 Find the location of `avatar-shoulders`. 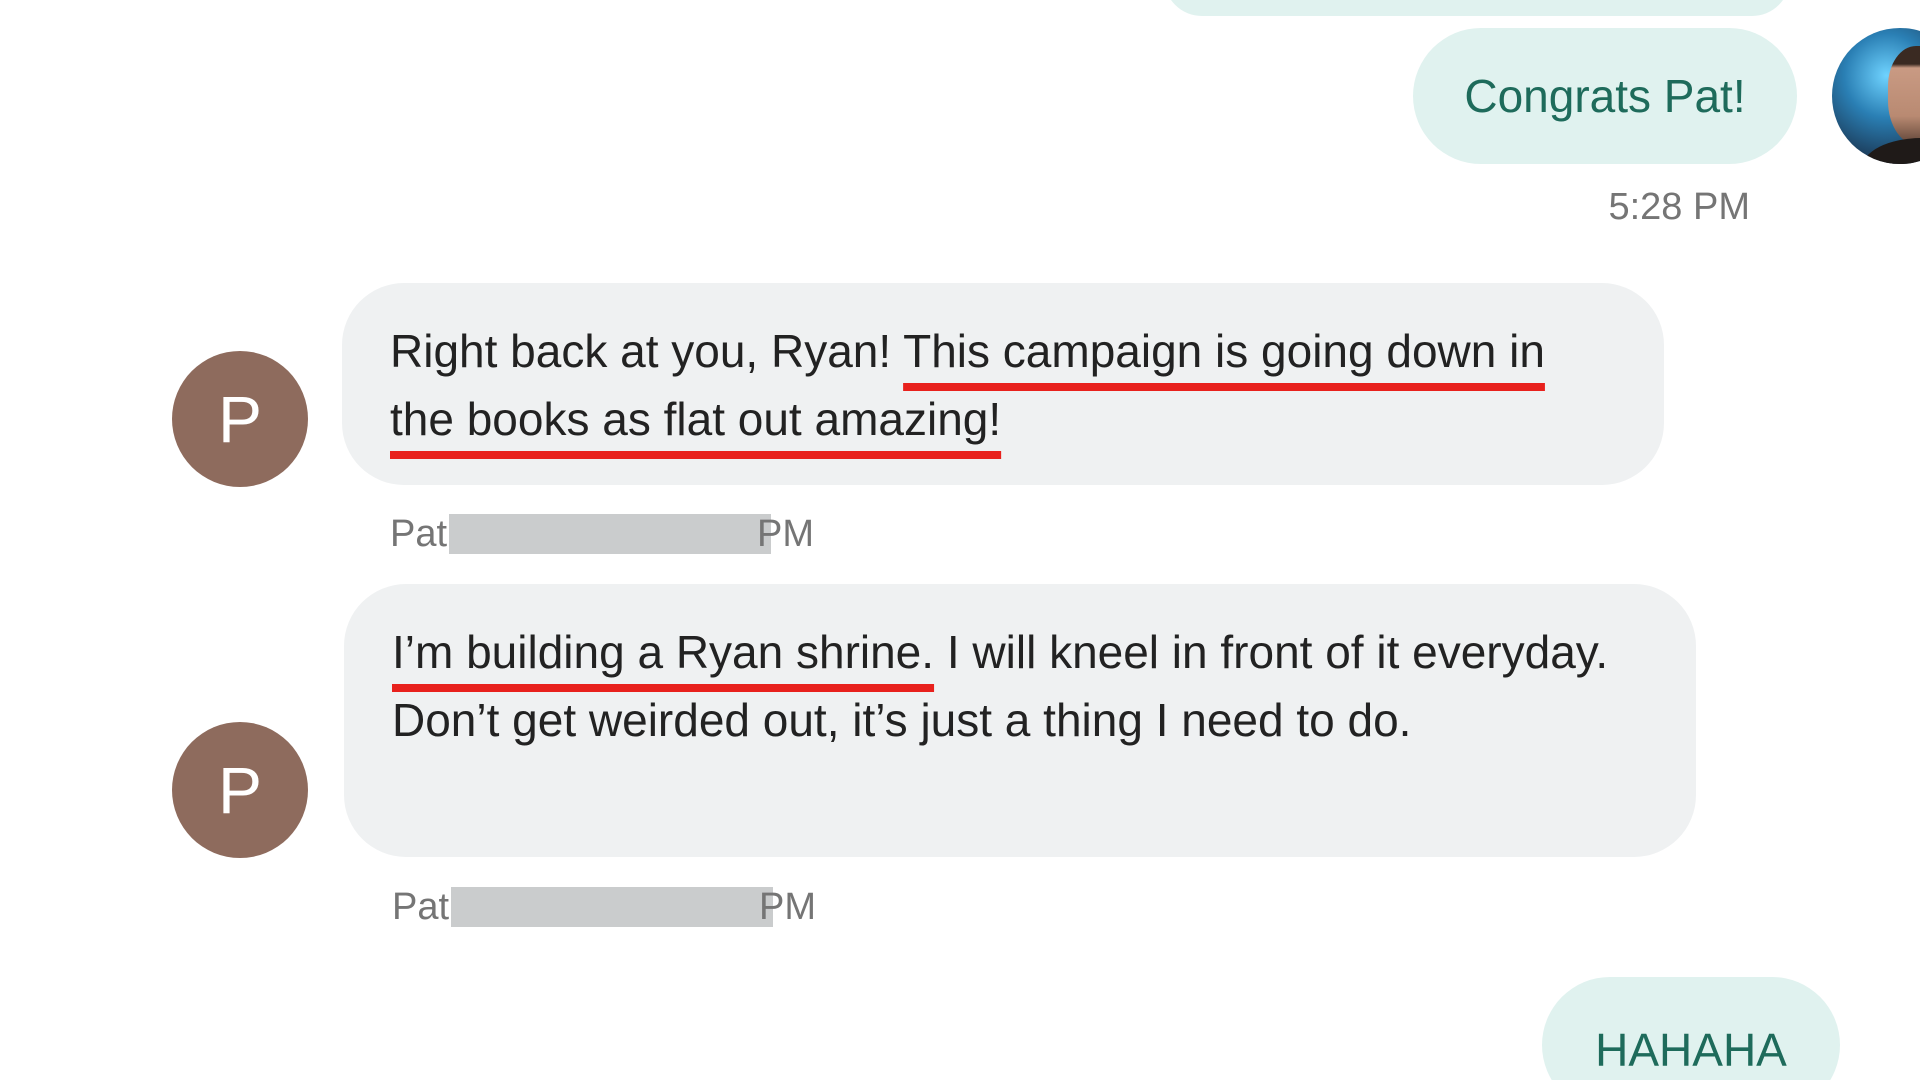

avatar-shoulders is located at coordinates (1891, 151).